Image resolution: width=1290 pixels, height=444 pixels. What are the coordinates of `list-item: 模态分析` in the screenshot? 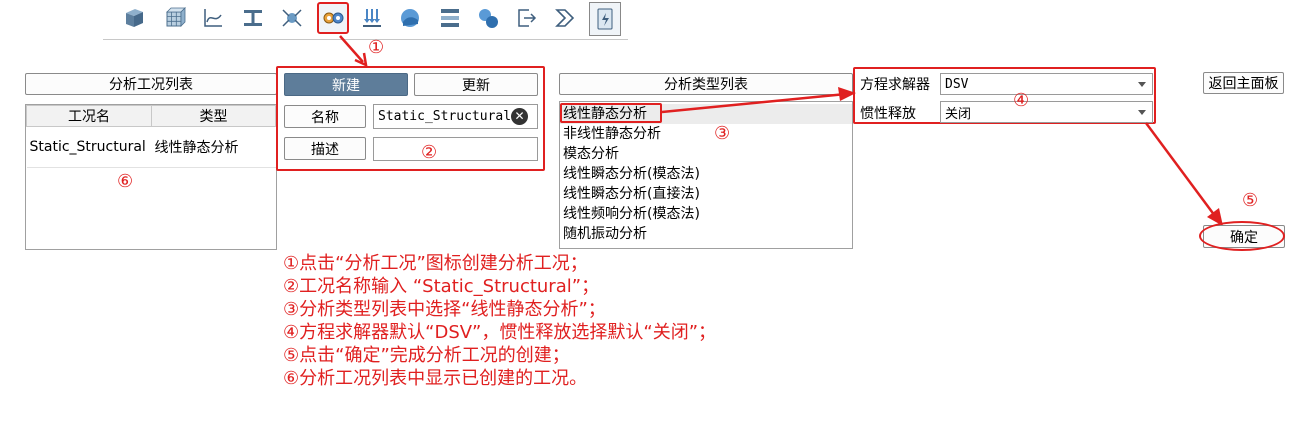 It's located at (706, 154).